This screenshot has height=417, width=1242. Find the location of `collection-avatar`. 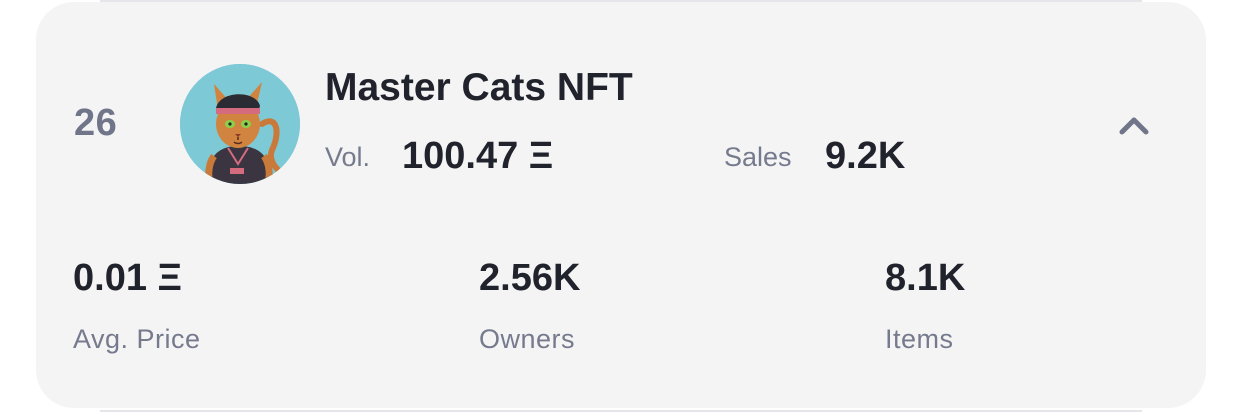

collection-avatar is located at coordinates (240, 124).